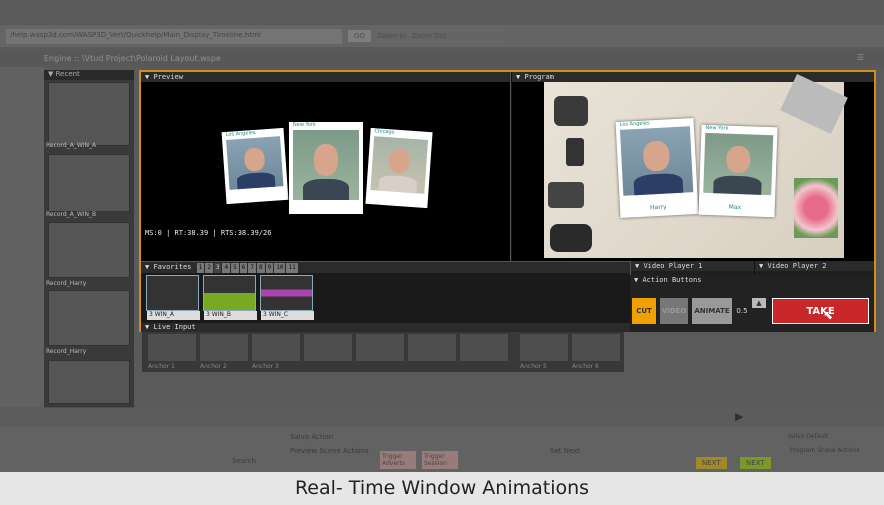 The height and width of the screenshot is (505, 884). Describe the element at coordinates (173, 315) in the screenshot. I see `favorite-label: 3 WIN_A` at that location.